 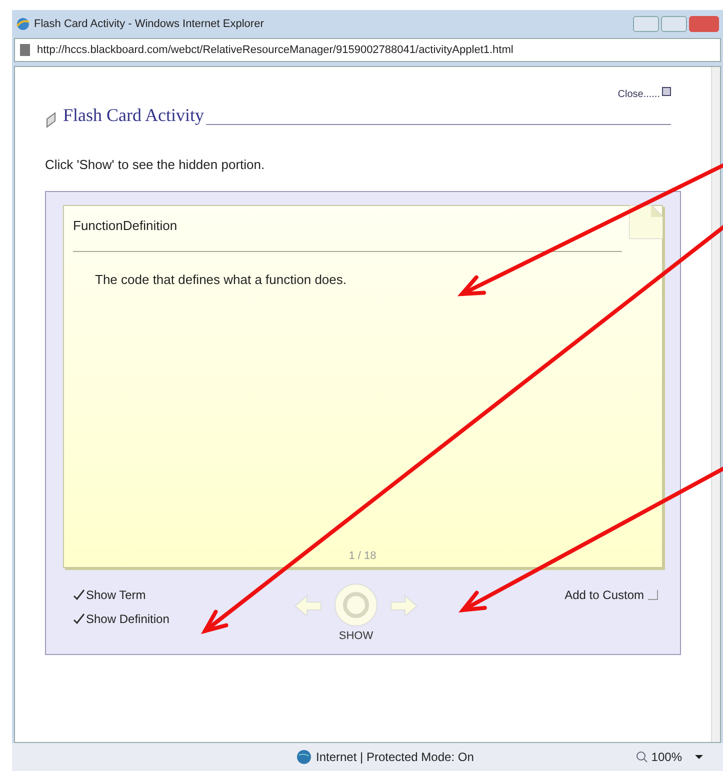 What do you see at coordinates (356, 605) in the screenshot?
I see `refresh-circle-icon` at bounding box center [356, 605].